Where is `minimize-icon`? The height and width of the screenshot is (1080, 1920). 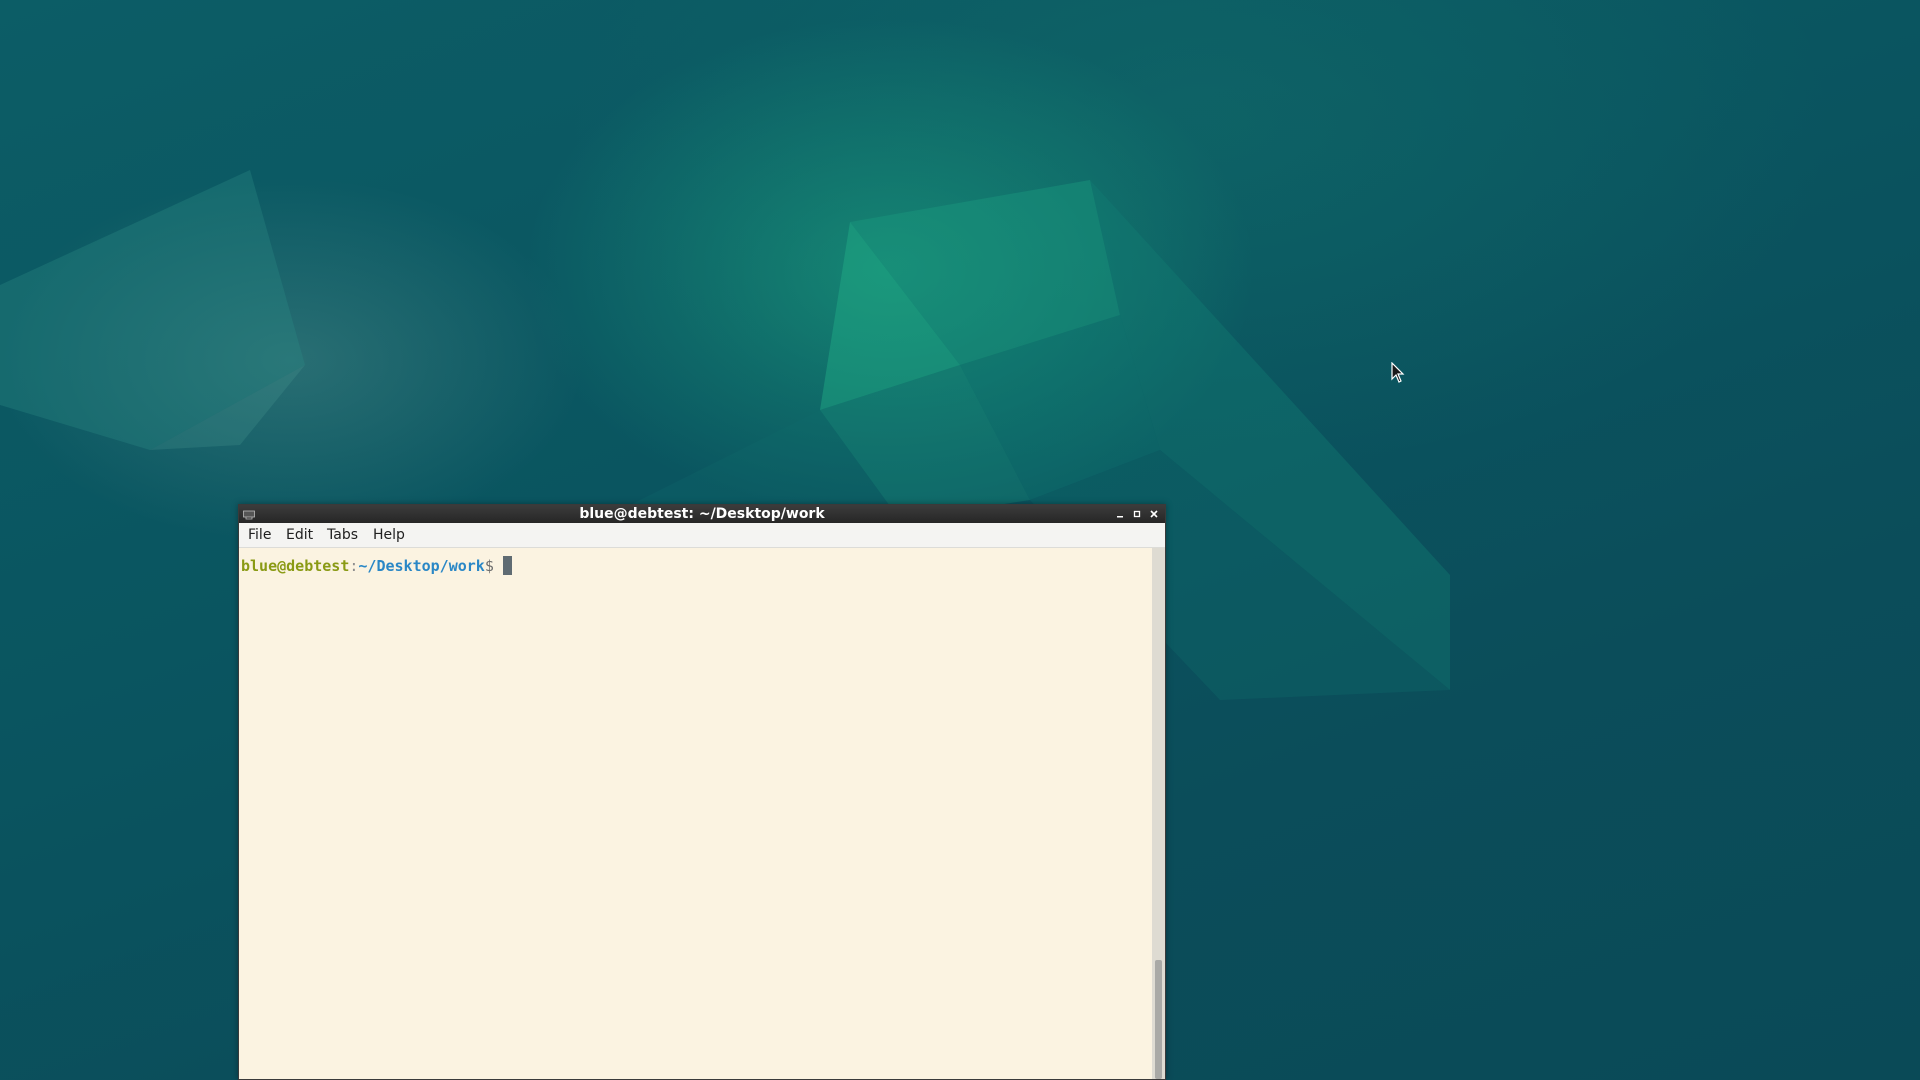
minimize-icon is located at coordinates (1120, 514).